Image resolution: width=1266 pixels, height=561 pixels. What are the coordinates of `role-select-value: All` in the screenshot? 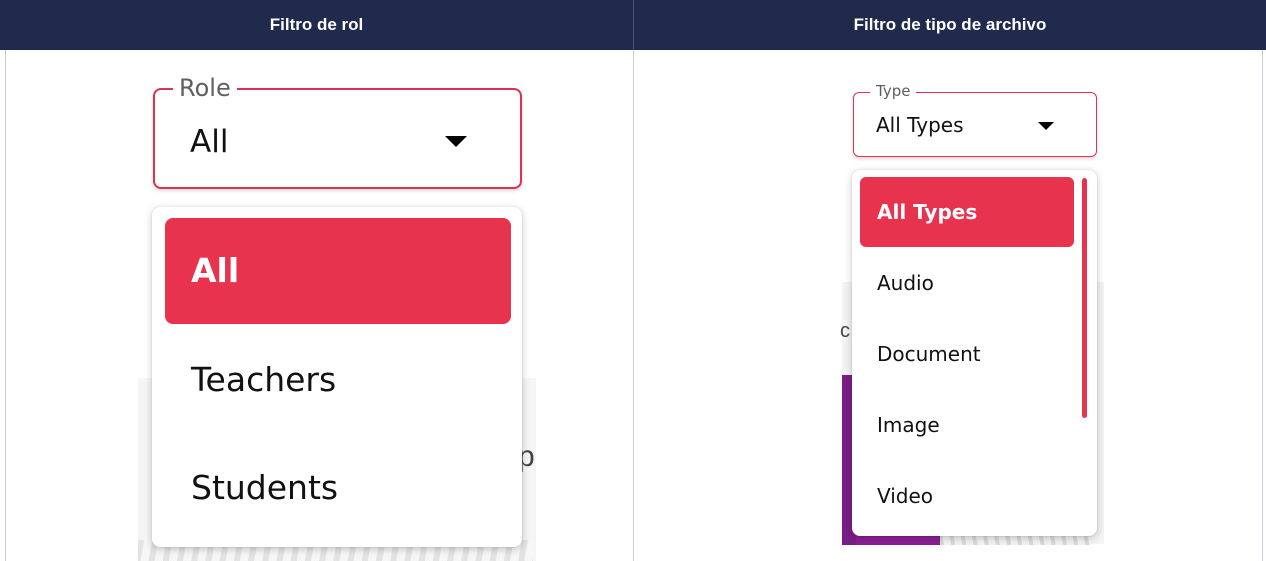 It's located at (209, 142).